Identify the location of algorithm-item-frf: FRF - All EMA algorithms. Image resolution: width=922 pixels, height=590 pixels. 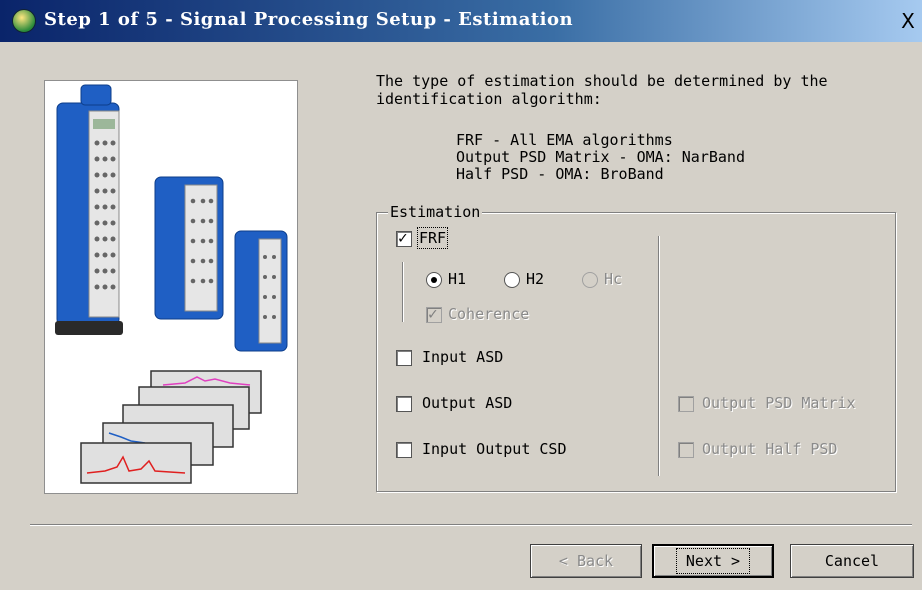
(564, 140).